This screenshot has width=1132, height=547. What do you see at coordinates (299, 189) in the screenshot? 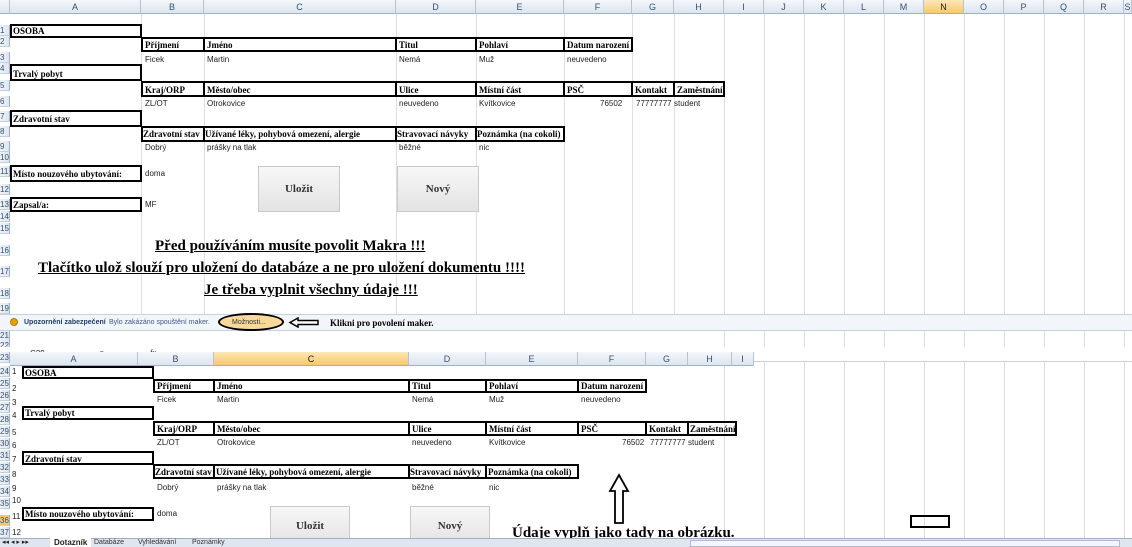
I see `save-button: Uložit` at bounding box center [299, 189].